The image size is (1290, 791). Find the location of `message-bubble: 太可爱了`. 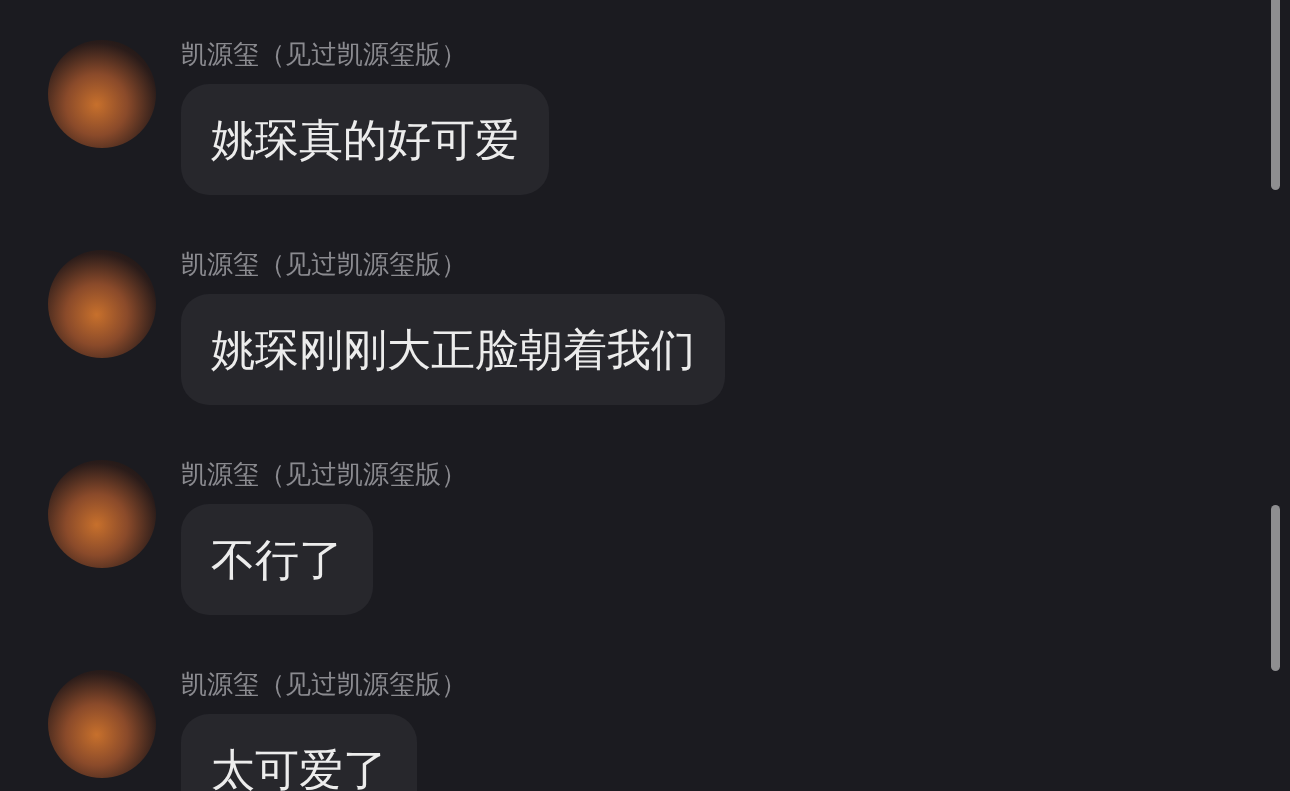

message-bubble: 太可爱了 is located at coordinates (299, 752).